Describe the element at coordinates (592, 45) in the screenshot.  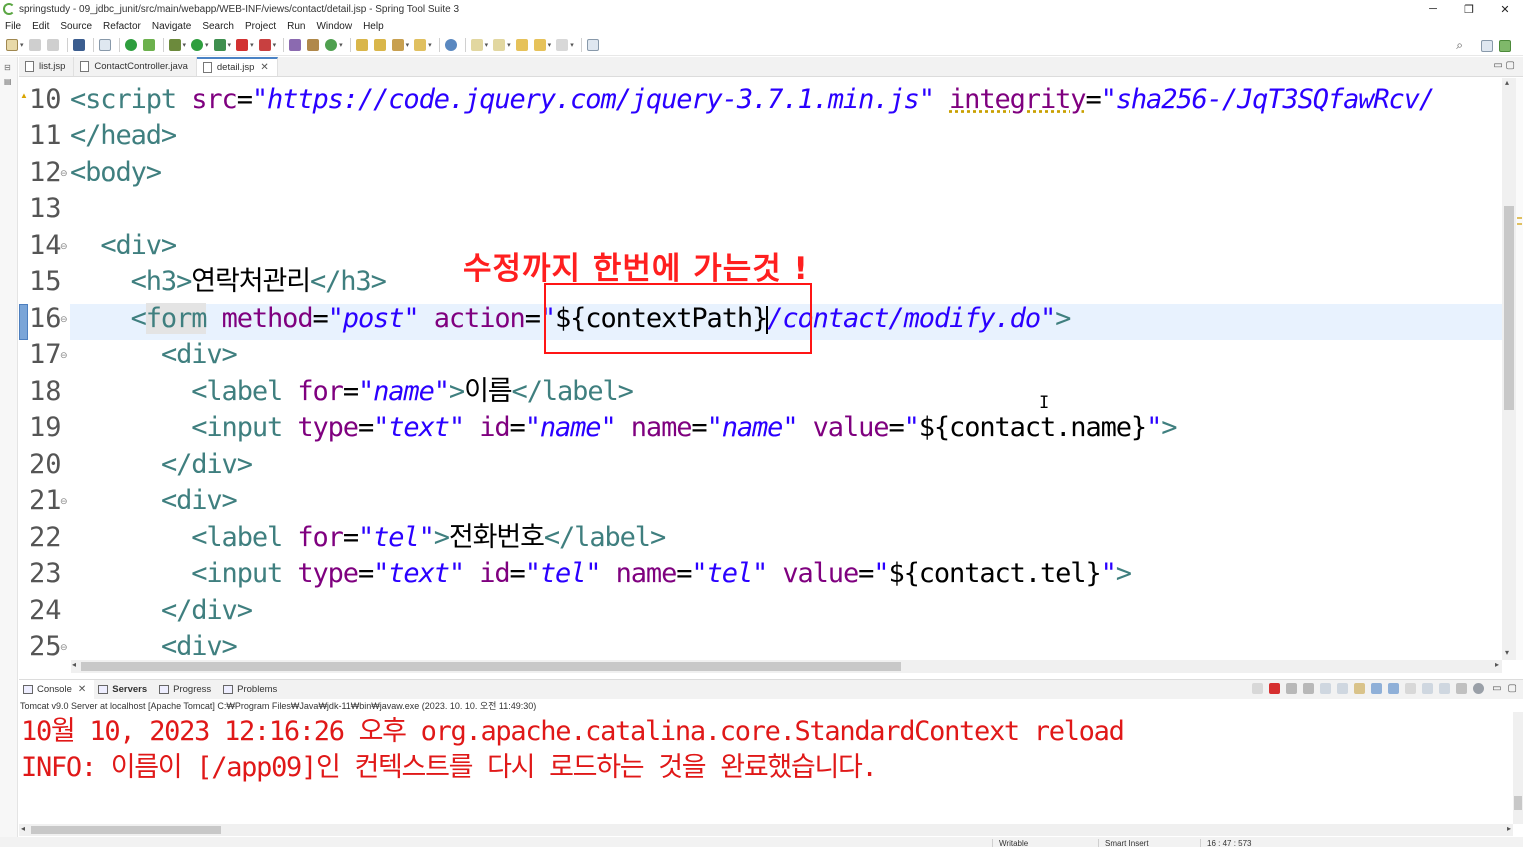
I see `pin-editor-icon` at that location.